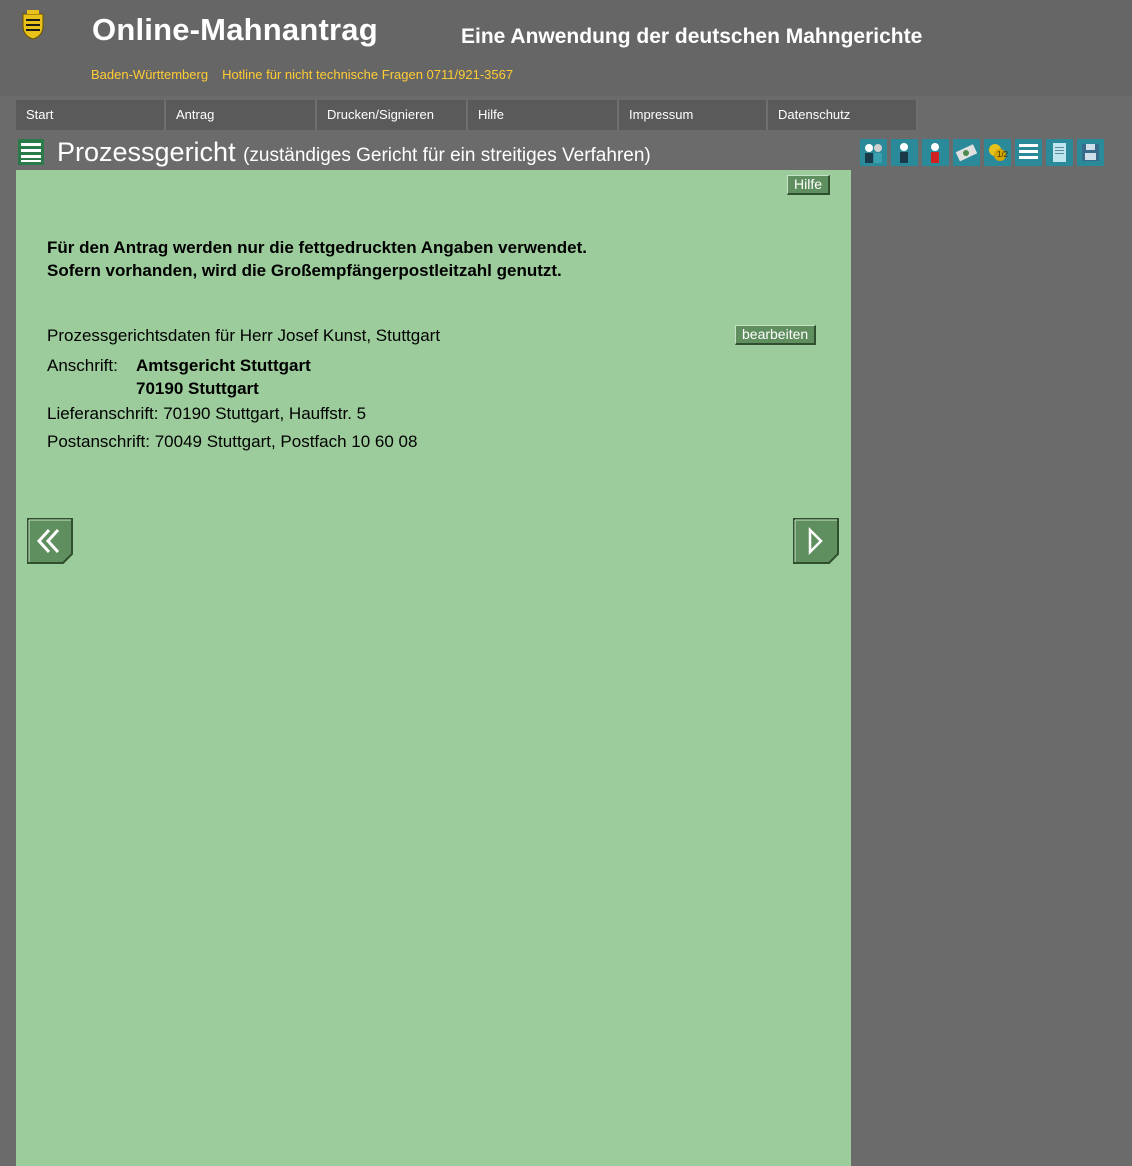  Describe the element at coordinates (693, 115) in the screenshot. I see `nav-impressum: Impressum` at that location.